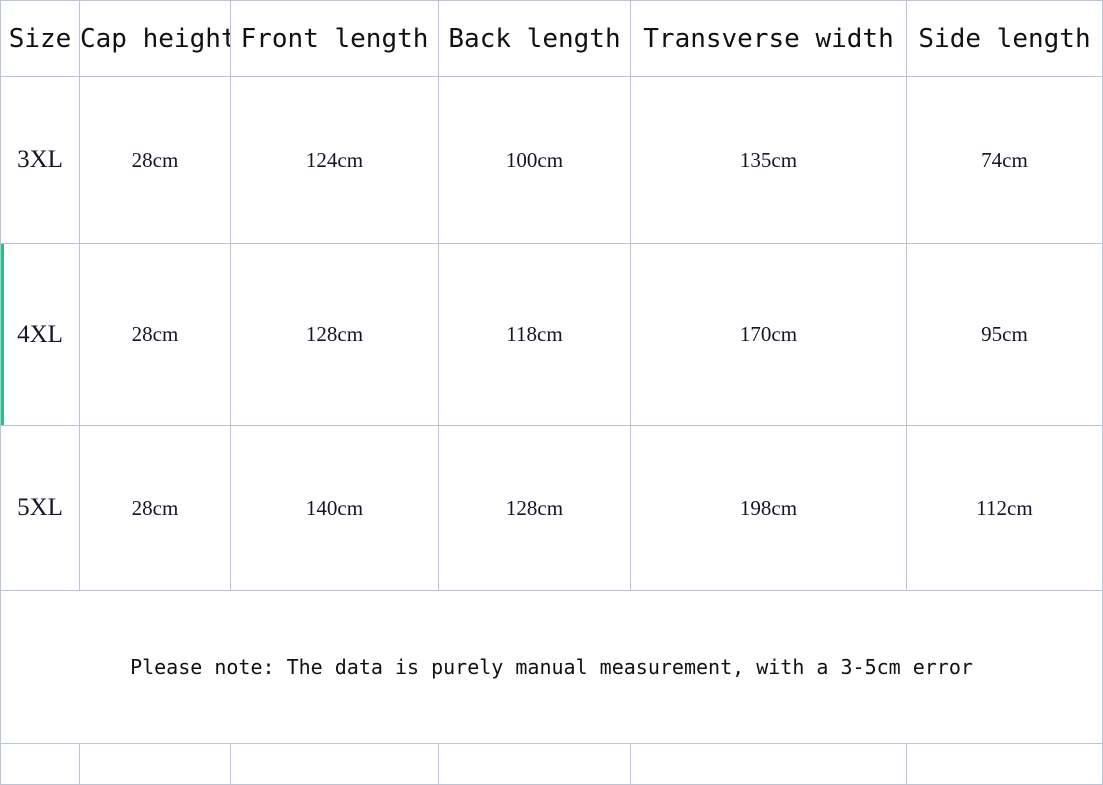 The width and height of the screenshot is (1103, 785). I want to click on cell-side-length: 74cm, so click(1004, 160).